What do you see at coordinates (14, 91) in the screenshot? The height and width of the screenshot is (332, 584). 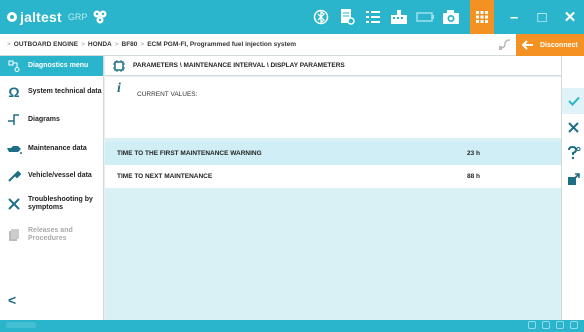 I see `ohm-icon: Ω` at bounding box center [14, 91].